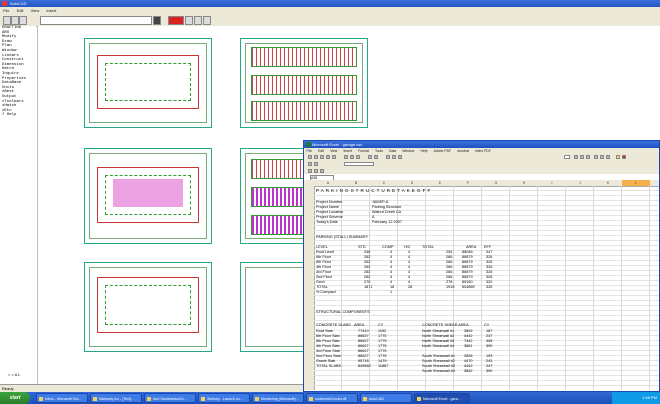  I want to click on table-cell: 1915, so click(450, 287).